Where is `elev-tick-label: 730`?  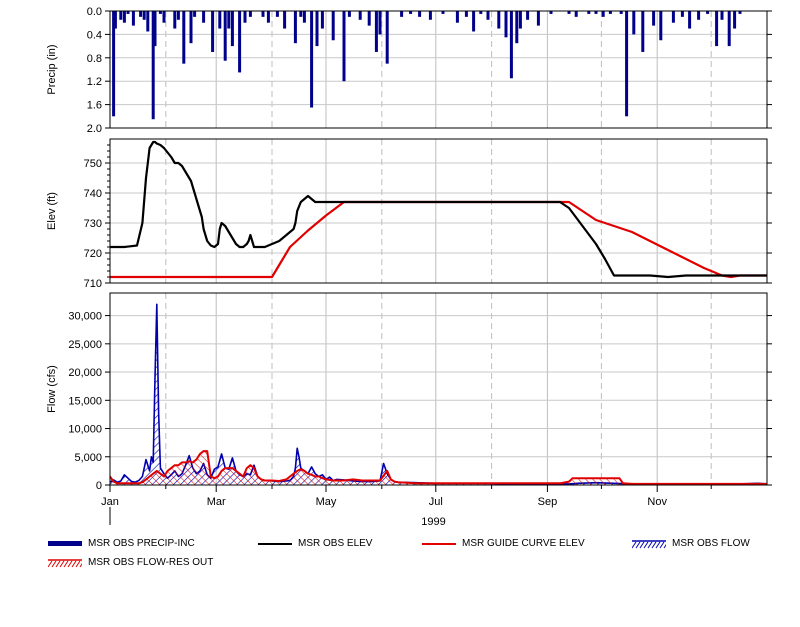
elev-tick-label: 730 is located at coordinates (93, 224).